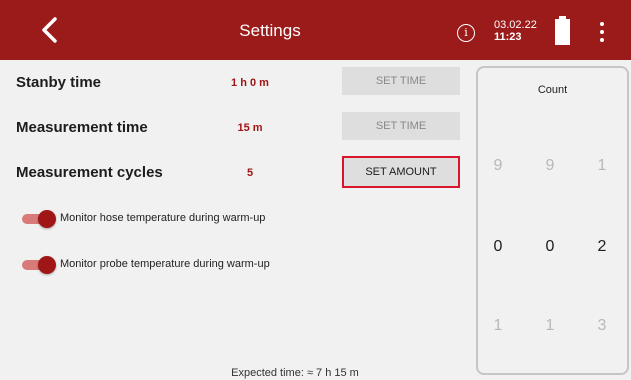 The width and height of the screenshot is (631, 380). I want to click on back-button, so click(50, 30).